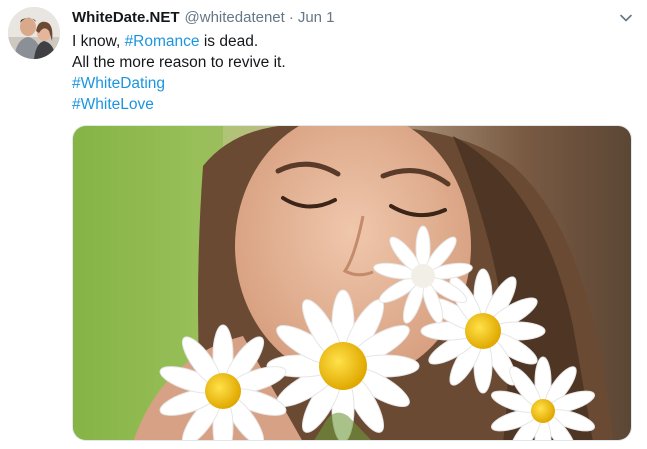  What do you see at coordinates (316, 18) in the screenshot?
I see `tweet-date: Jun 1` at bounding box center [316, 18].